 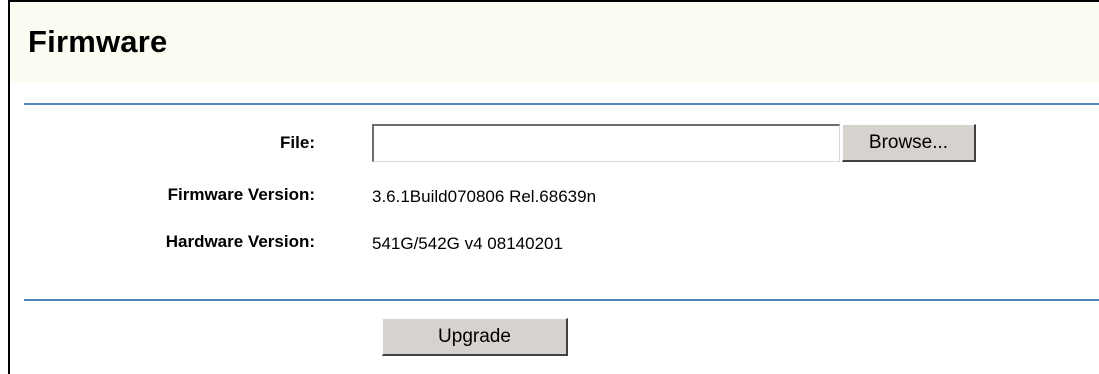 I want to click on hardware-version-value: 541G/542G v4 08140201, so click(x=467, y=243).